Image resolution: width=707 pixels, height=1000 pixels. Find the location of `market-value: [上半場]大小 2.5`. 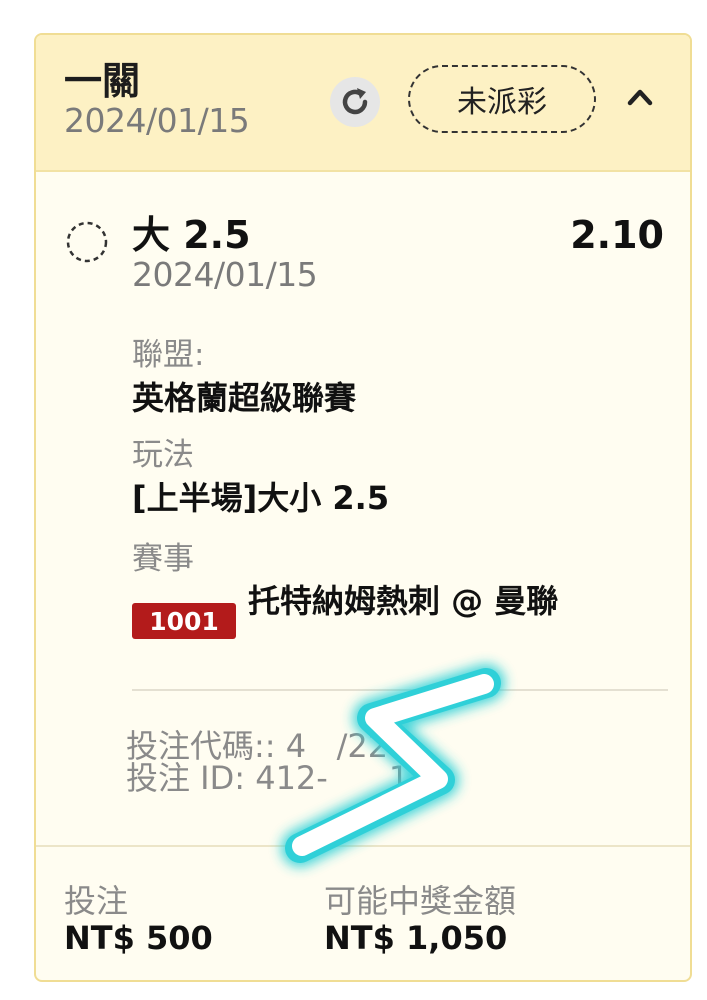

market-value: [上半場]大小 2.5 is located at coordinates (261, 498).